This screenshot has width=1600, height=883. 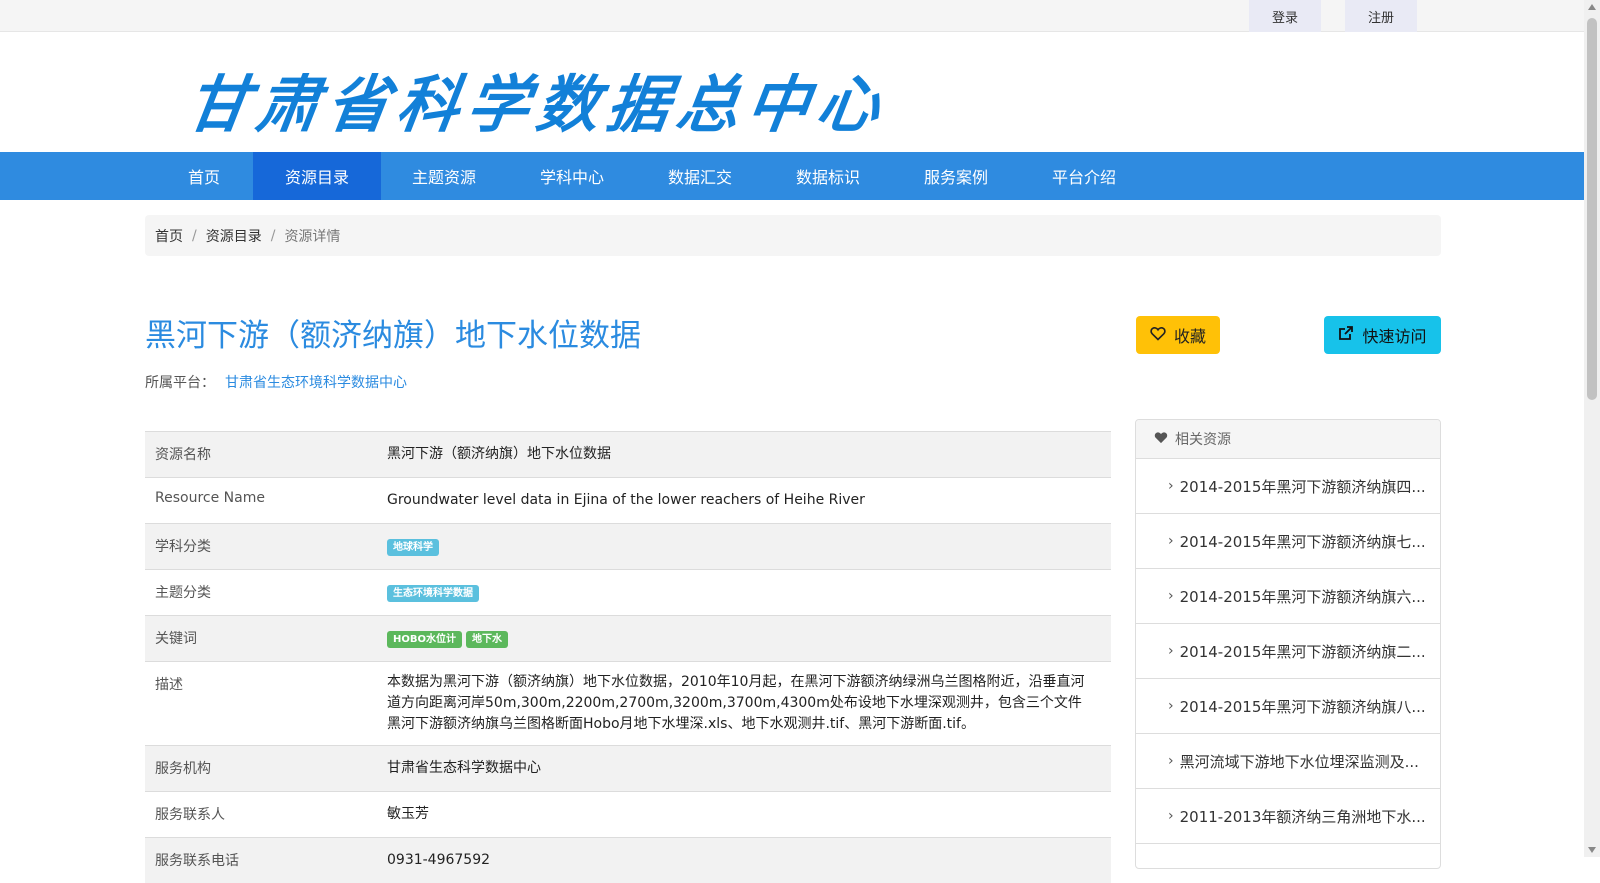 I want to click on main-nav: 首页 资源目录 主题资源 学科中心 数据汇交 数据标识 服务案例 平台介绍, so click(x=792, y=176).